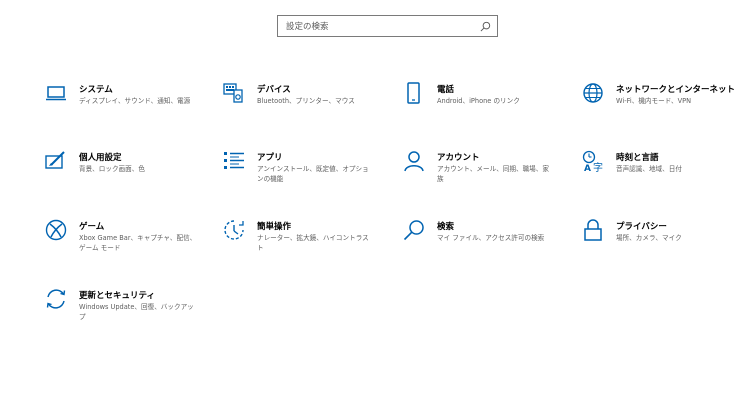  Describe the element at coordinates (117, 296) in the screenshot. I see `tile-title: 更新とセキュリティ` at that location.